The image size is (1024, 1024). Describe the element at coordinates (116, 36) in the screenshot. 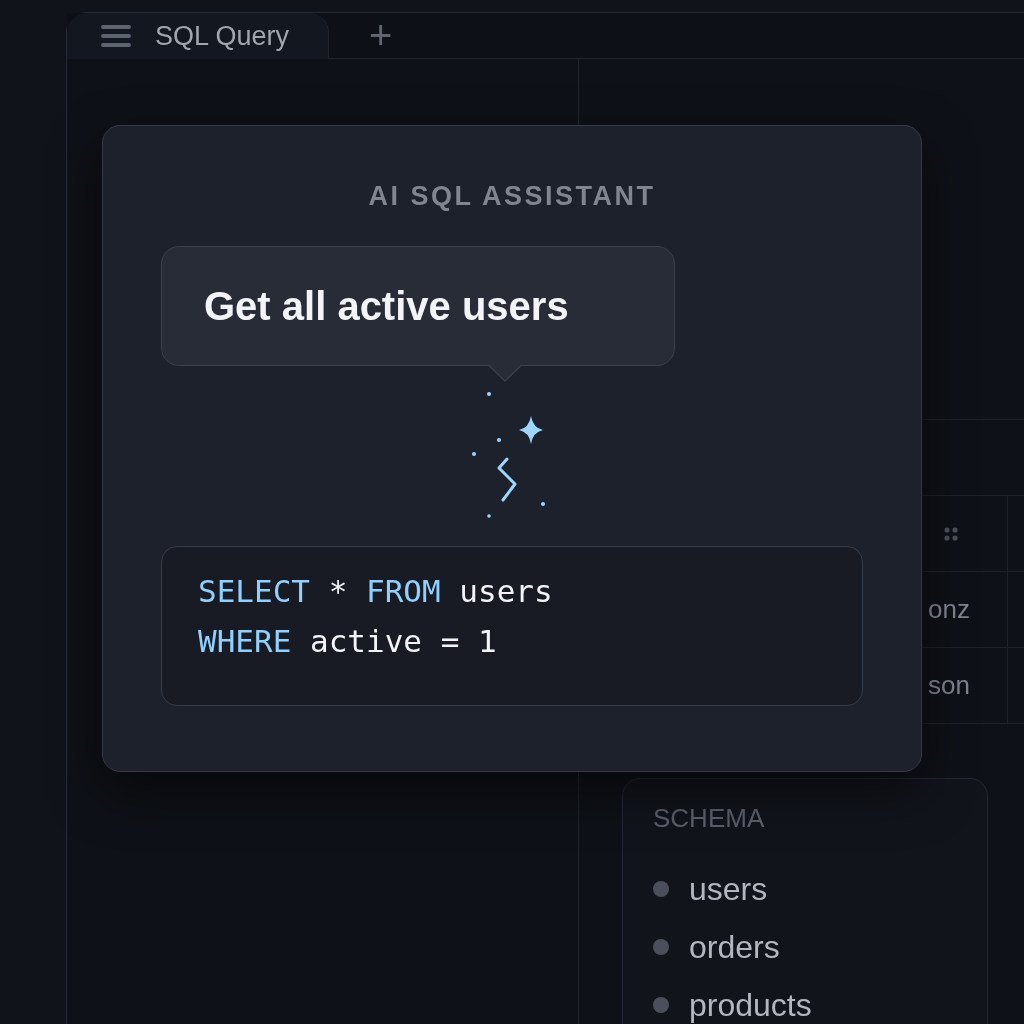

I see `menu-icon` at that location.